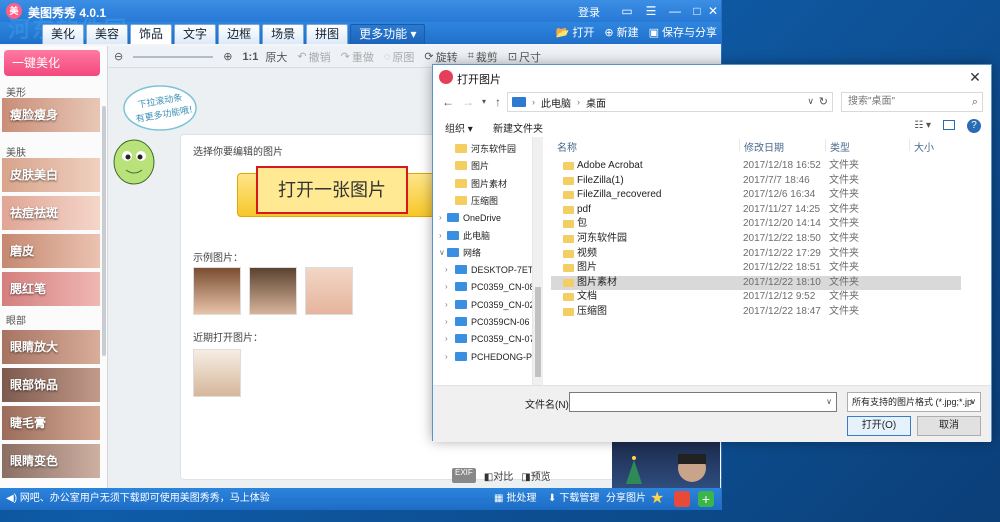 This screenshot has height=522, width=1000. What do you see at coordinates (464, 475) in the screenshot?
I see `exif-badge: EXIF` at bounding box center [464, 475].